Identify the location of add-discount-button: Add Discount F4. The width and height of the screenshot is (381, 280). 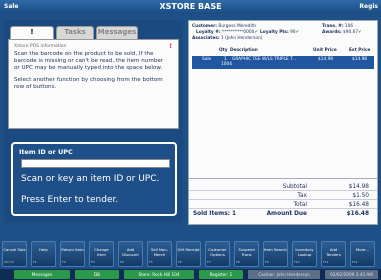
(130, 254).